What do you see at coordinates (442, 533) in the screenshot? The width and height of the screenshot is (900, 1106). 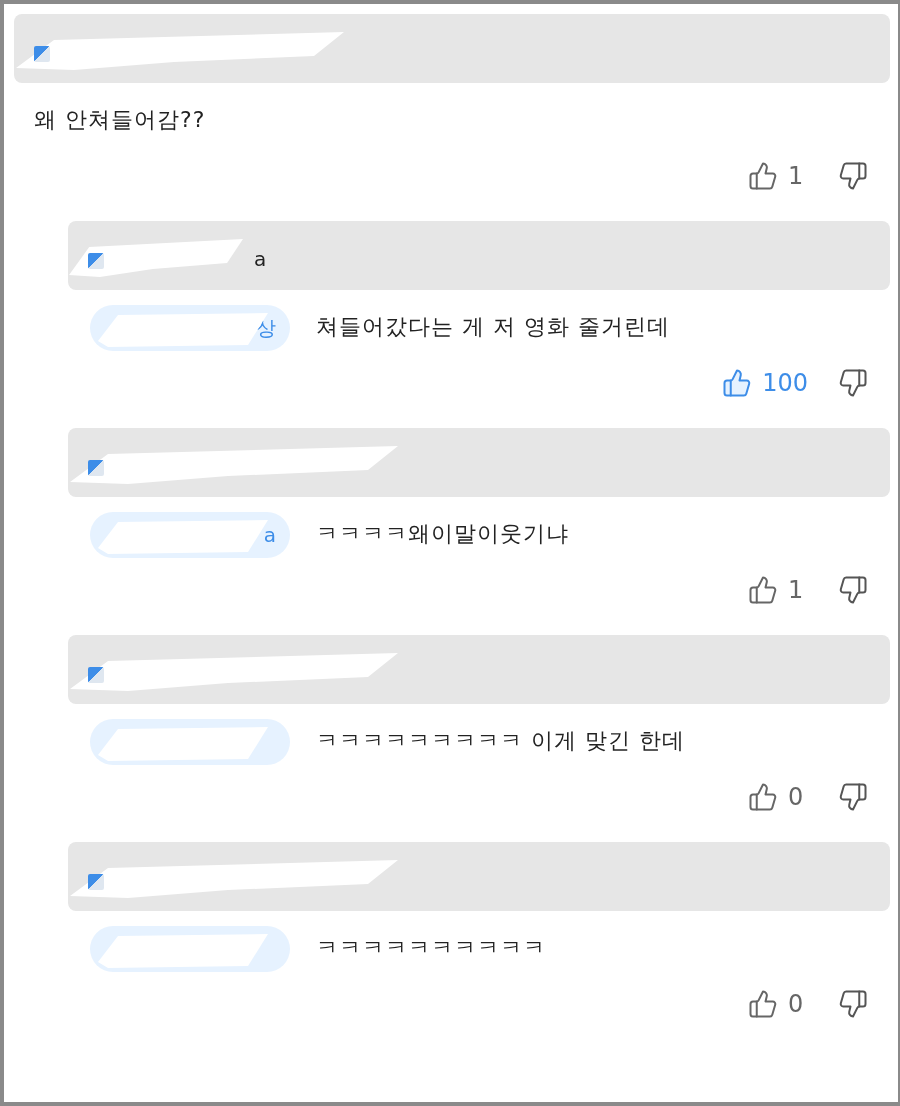 I see `reply-text: ㅋㅋㅋㅋ왜이말이웃기냐` at bounding box center [442, 533].